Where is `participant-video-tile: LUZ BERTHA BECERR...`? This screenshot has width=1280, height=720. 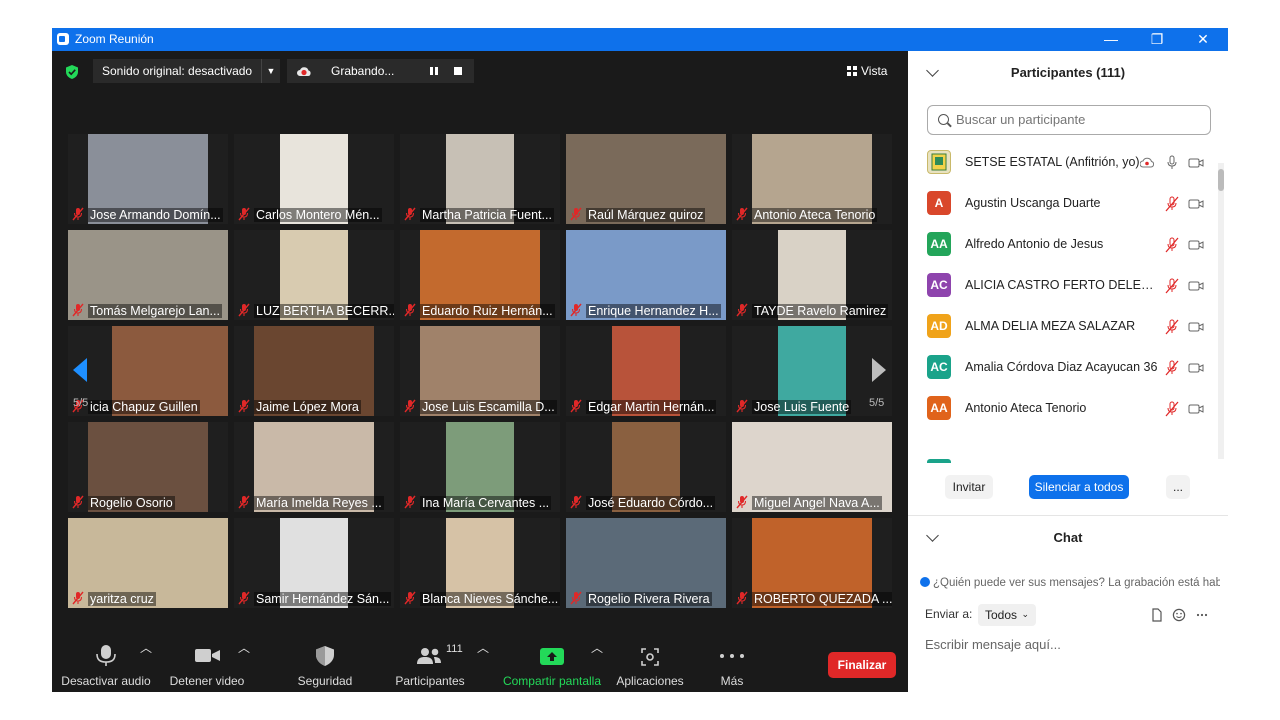
participant-video-tile: LUZ BERTHA BECERR... is located at coordinates (314, 275).